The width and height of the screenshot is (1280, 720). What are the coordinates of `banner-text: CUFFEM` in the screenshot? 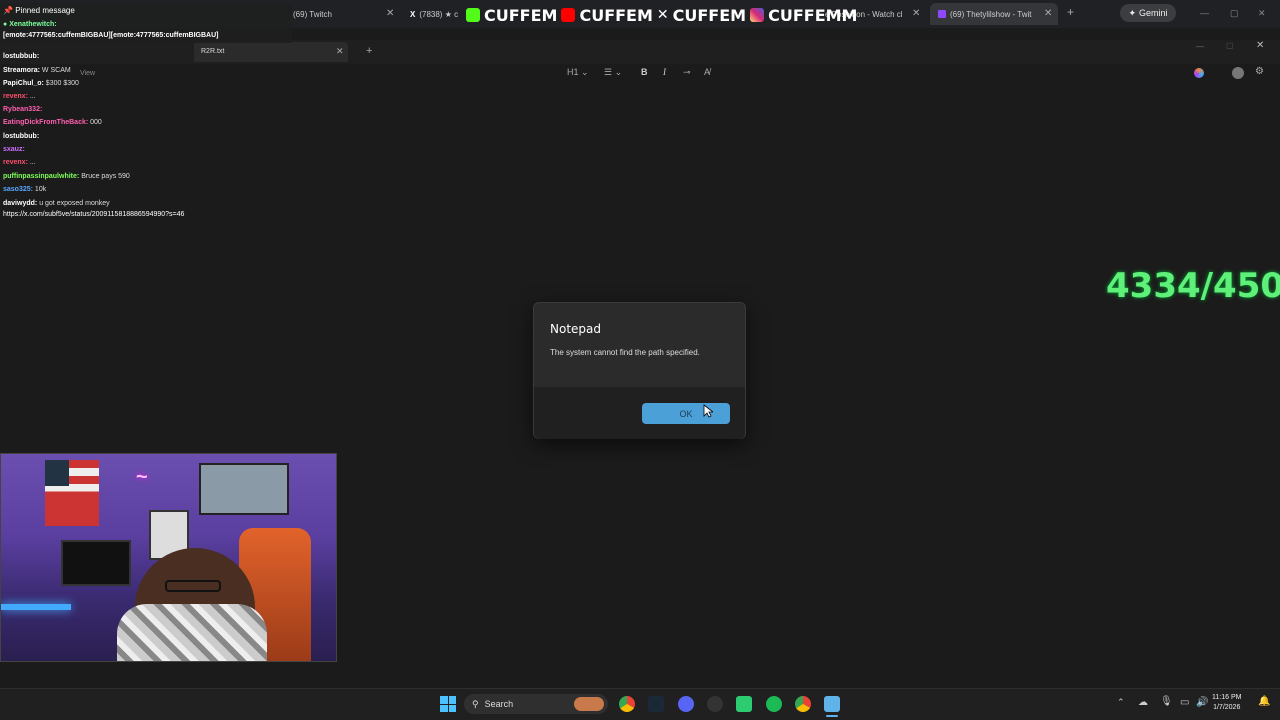 It's located at (709, 15).